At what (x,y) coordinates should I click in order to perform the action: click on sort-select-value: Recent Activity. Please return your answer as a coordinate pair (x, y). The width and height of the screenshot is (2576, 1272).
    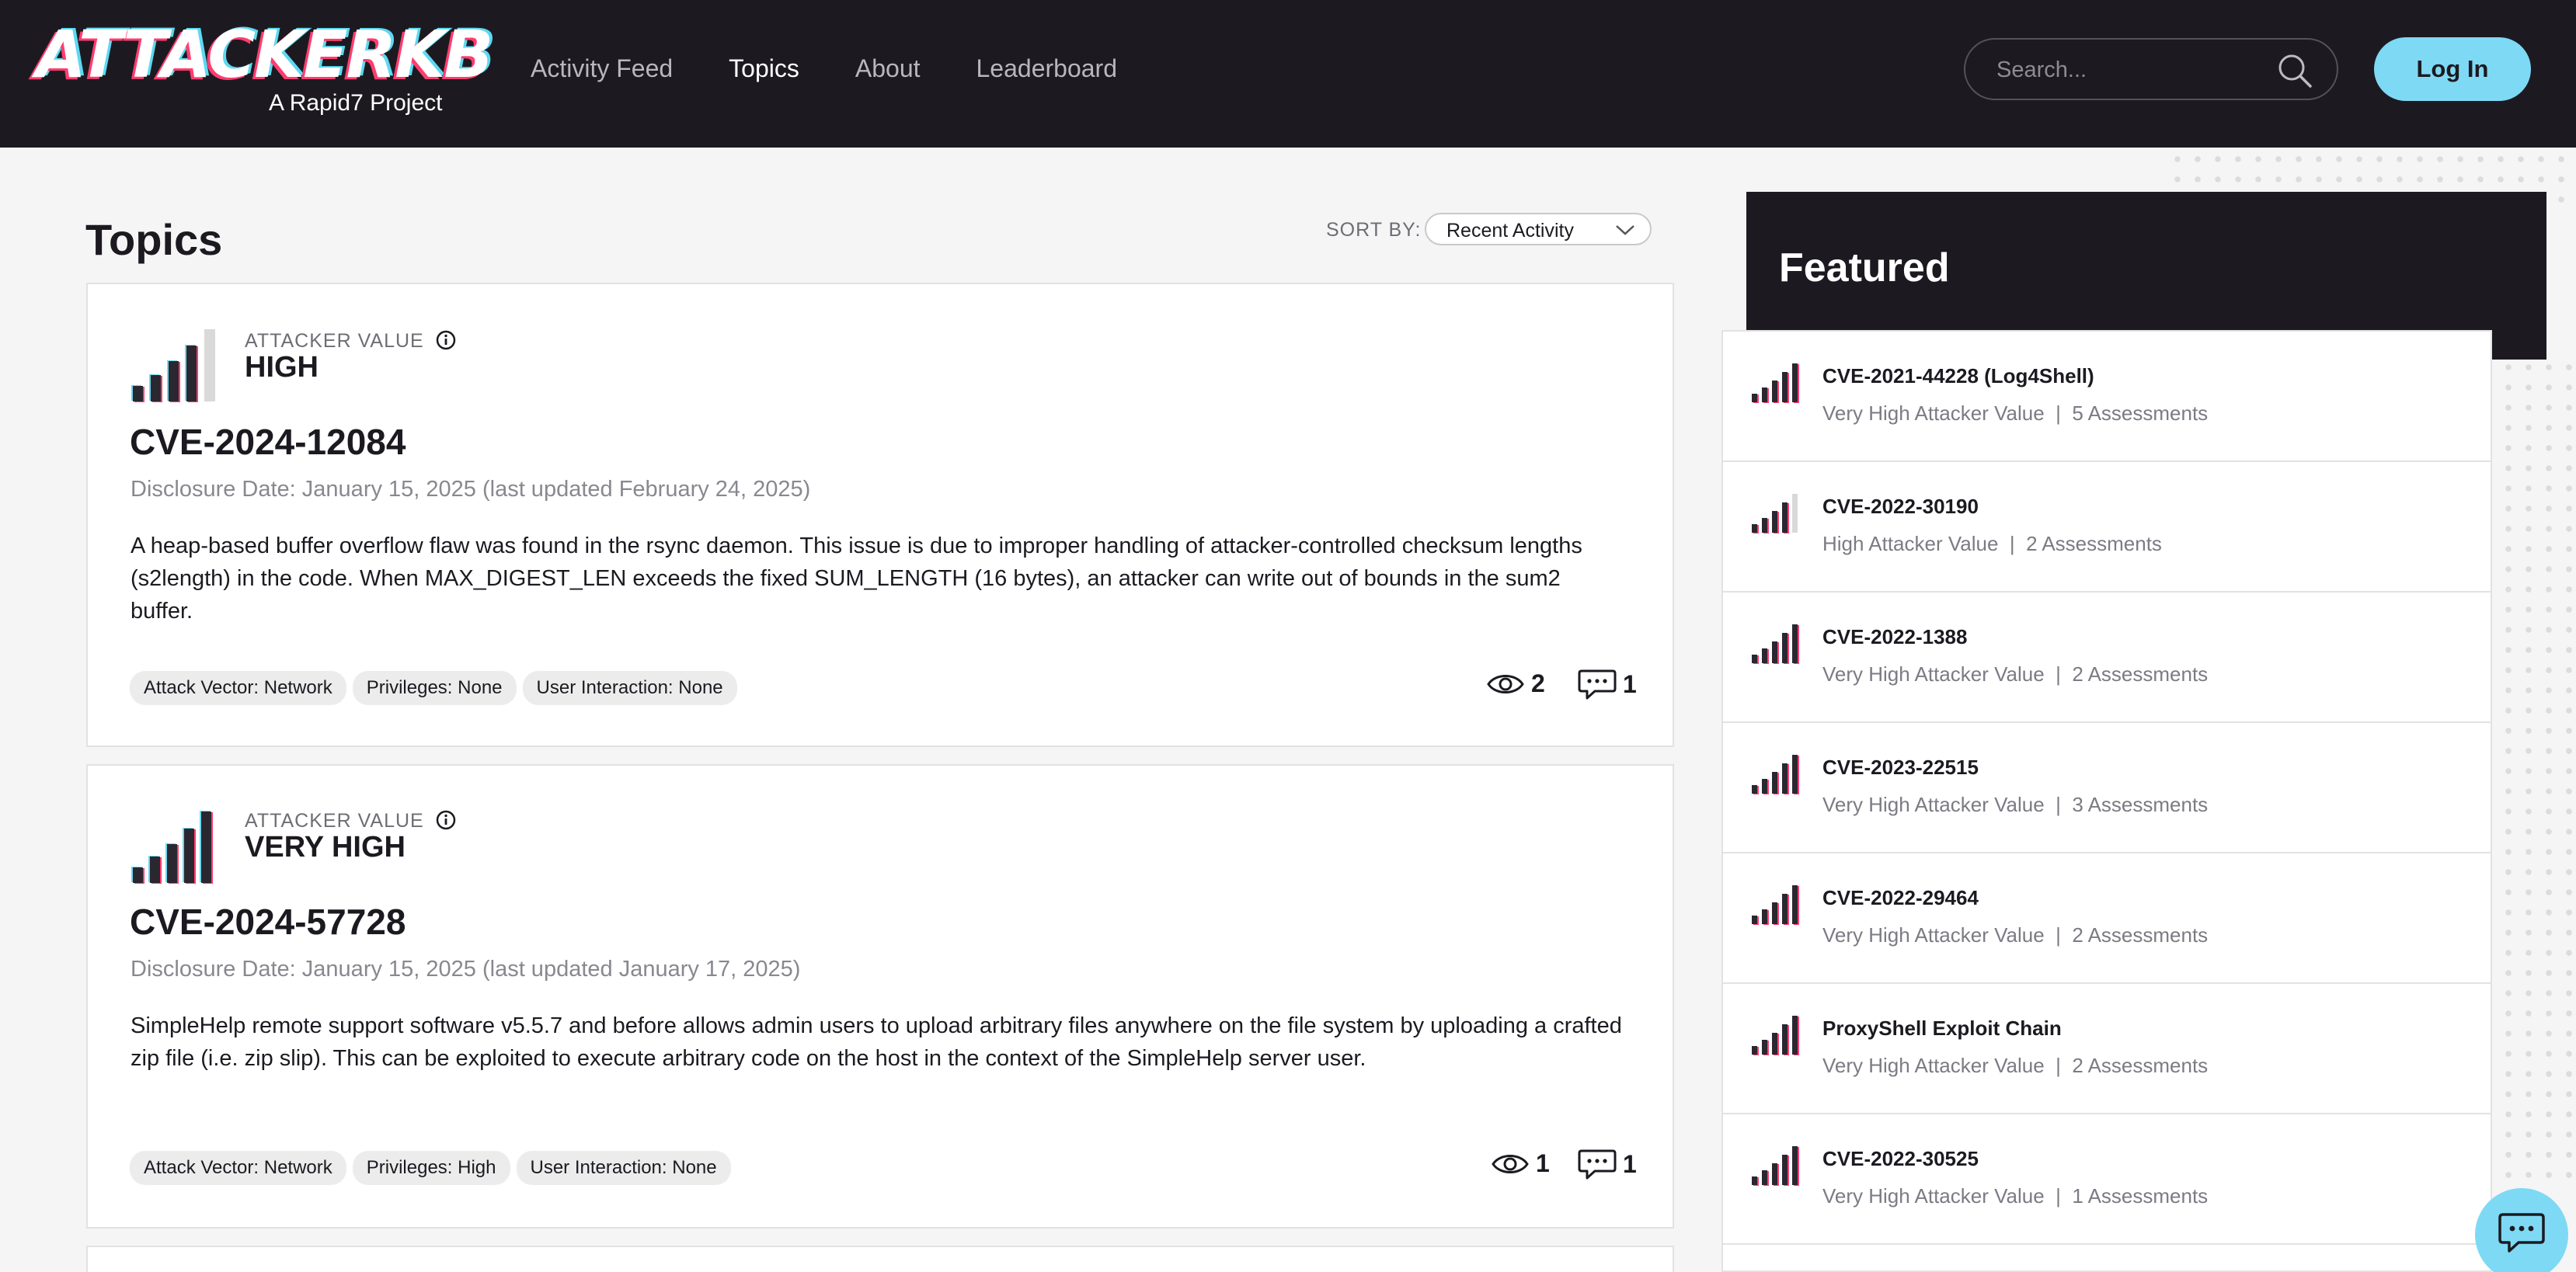
    Looking at the image, I should click on (1510, 231).